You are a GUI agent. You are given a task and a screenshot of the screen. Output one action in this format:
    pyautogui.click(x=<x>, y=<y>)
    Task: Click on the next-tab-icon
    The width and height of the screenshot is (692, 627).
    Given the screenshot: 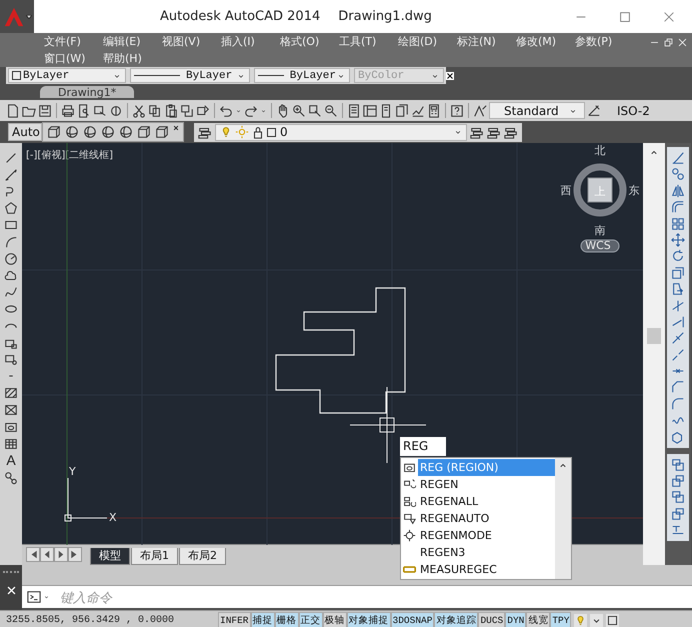 What is the action you would take?
    pyautogui.click(x=61, y=554)
    